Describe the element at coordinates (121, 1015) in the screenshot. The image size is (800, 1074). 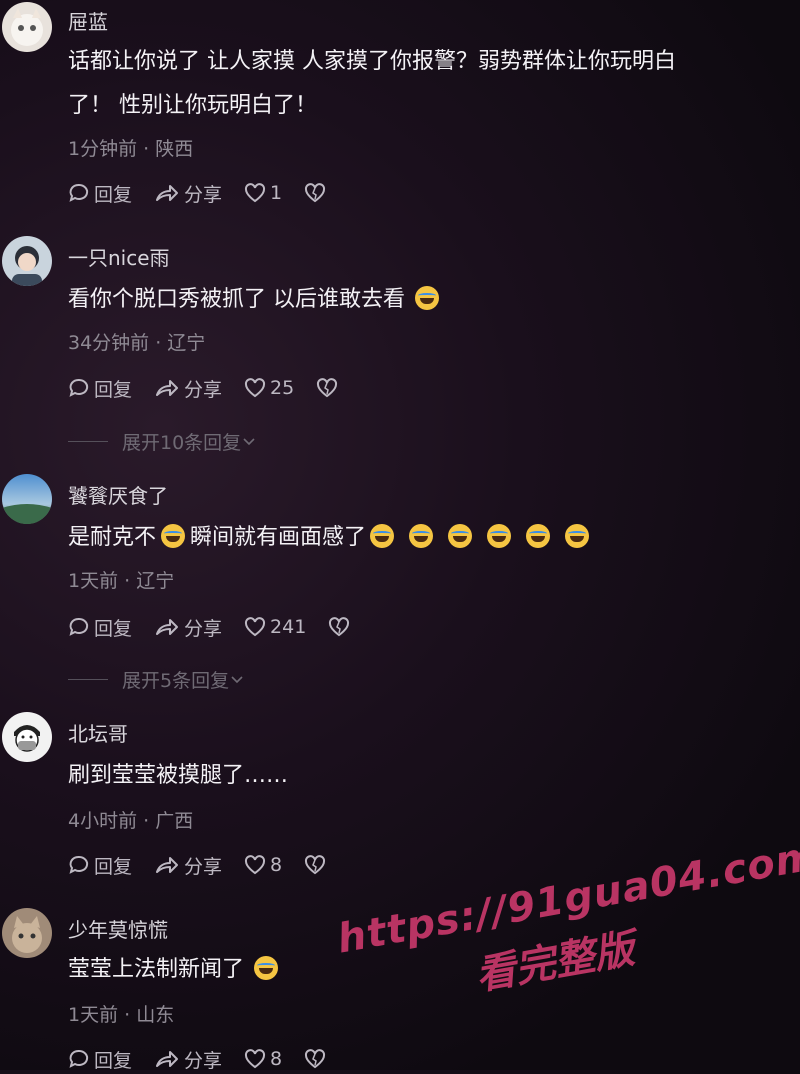
I see `comment-meta: 1天前 · 山东` at that location.